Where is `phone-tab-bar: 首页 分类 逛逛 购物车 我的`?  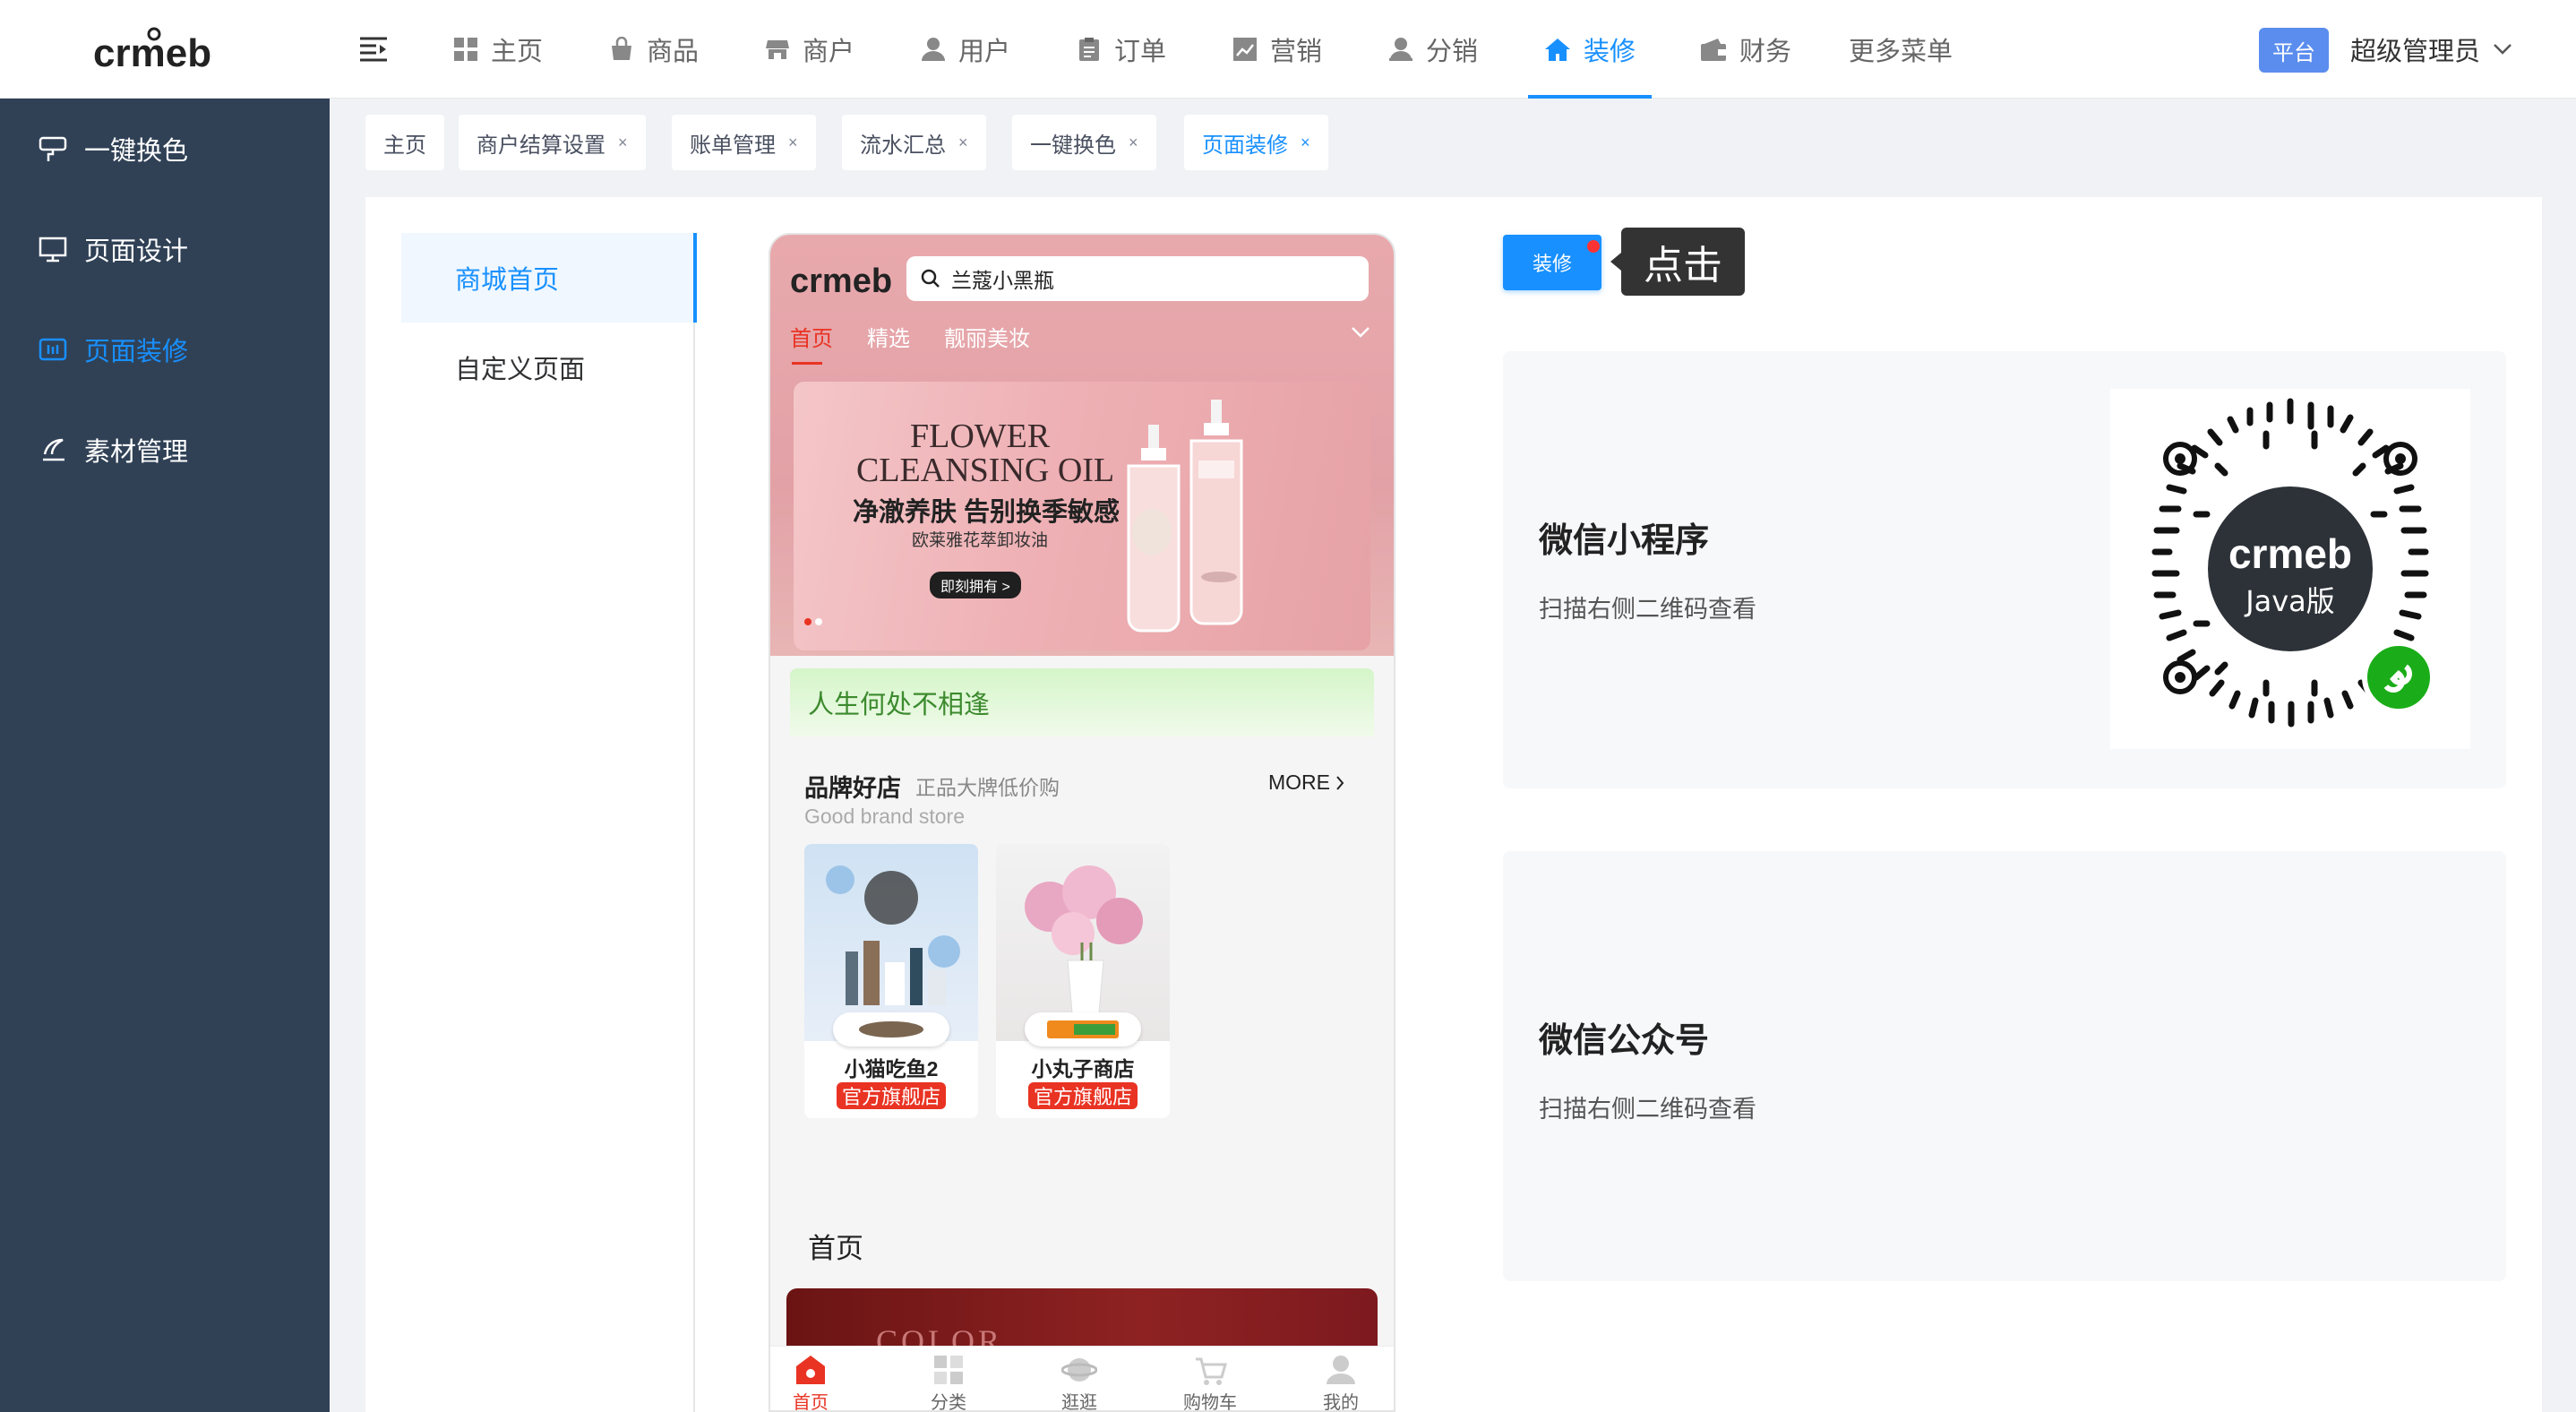
phone-tab-bar: 首页 分类 逛逛 购物车 我的 is located at coordinates (1082, 1379).